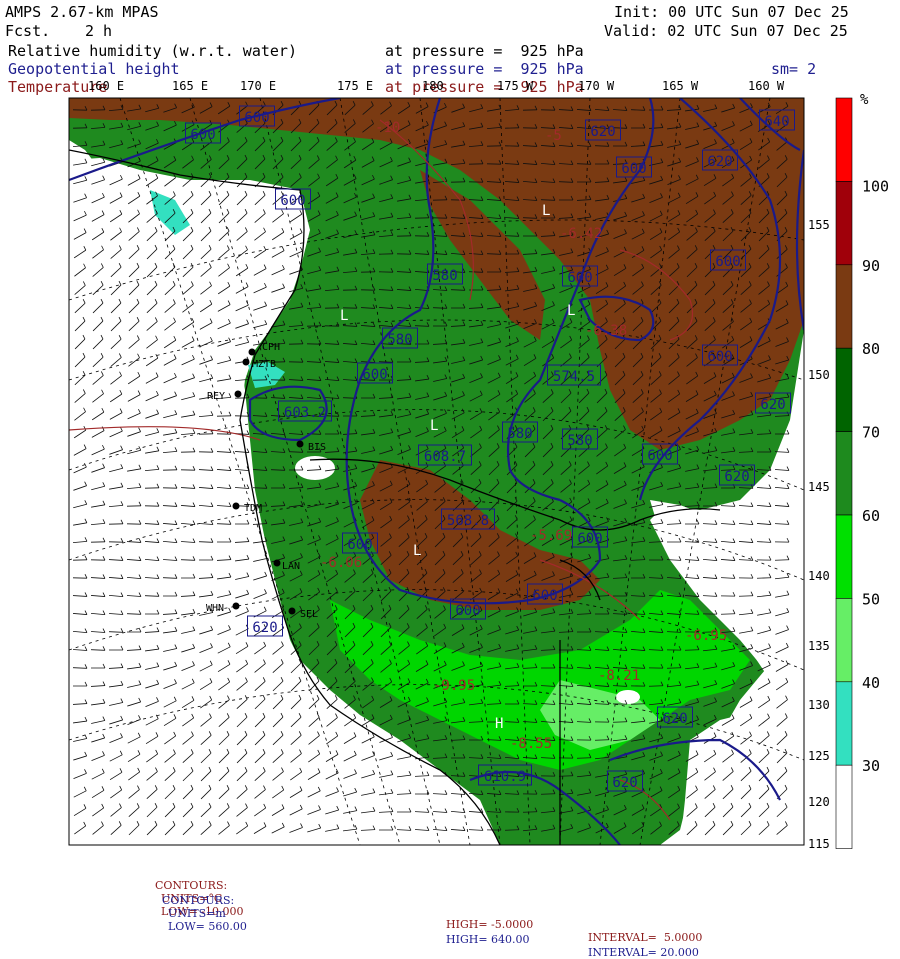 The width and height of the screenshot is (900, 959). I want to click on temp-label: -5.69, so click(551, 536).